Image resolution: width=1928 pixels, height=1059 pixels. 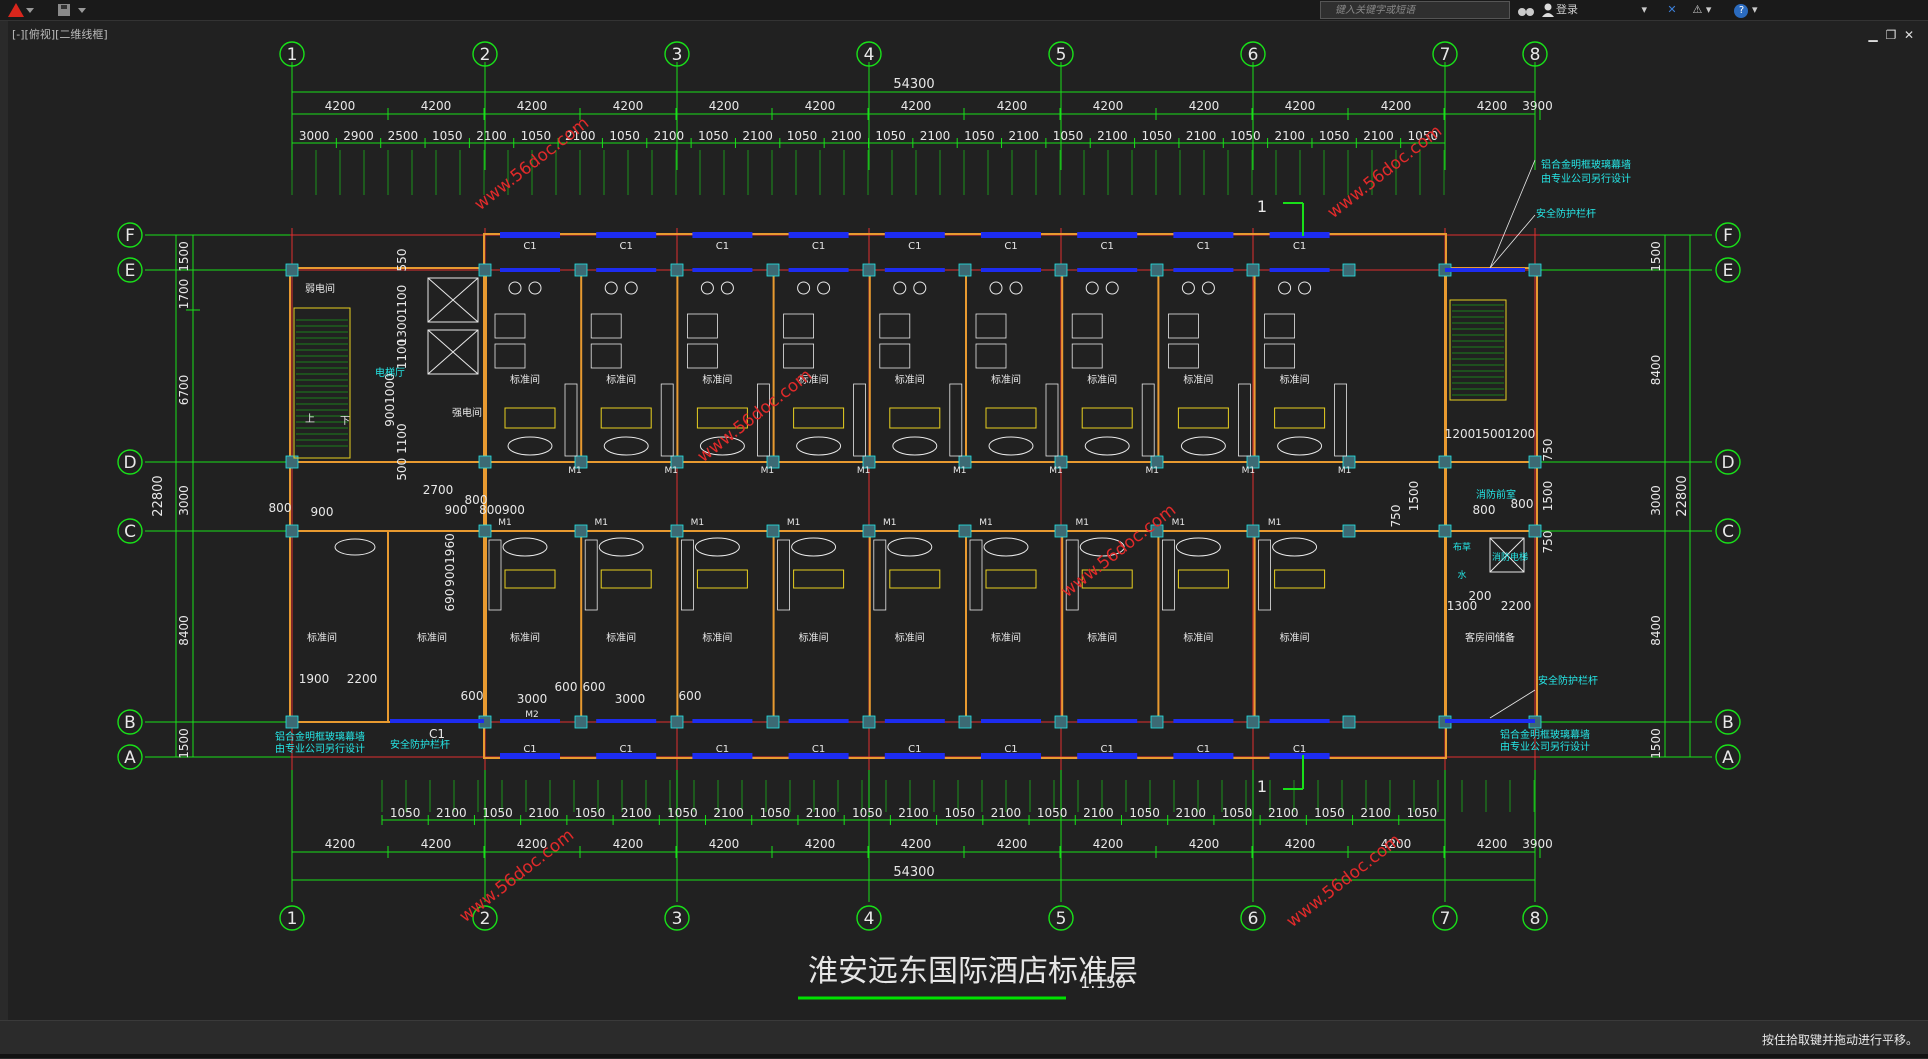 What do you see at coordinates (1586, 178) in the screenshot?
I see `note-curtain2-ne: 由专业公司另行设计` at bounding box center [1586, 178].